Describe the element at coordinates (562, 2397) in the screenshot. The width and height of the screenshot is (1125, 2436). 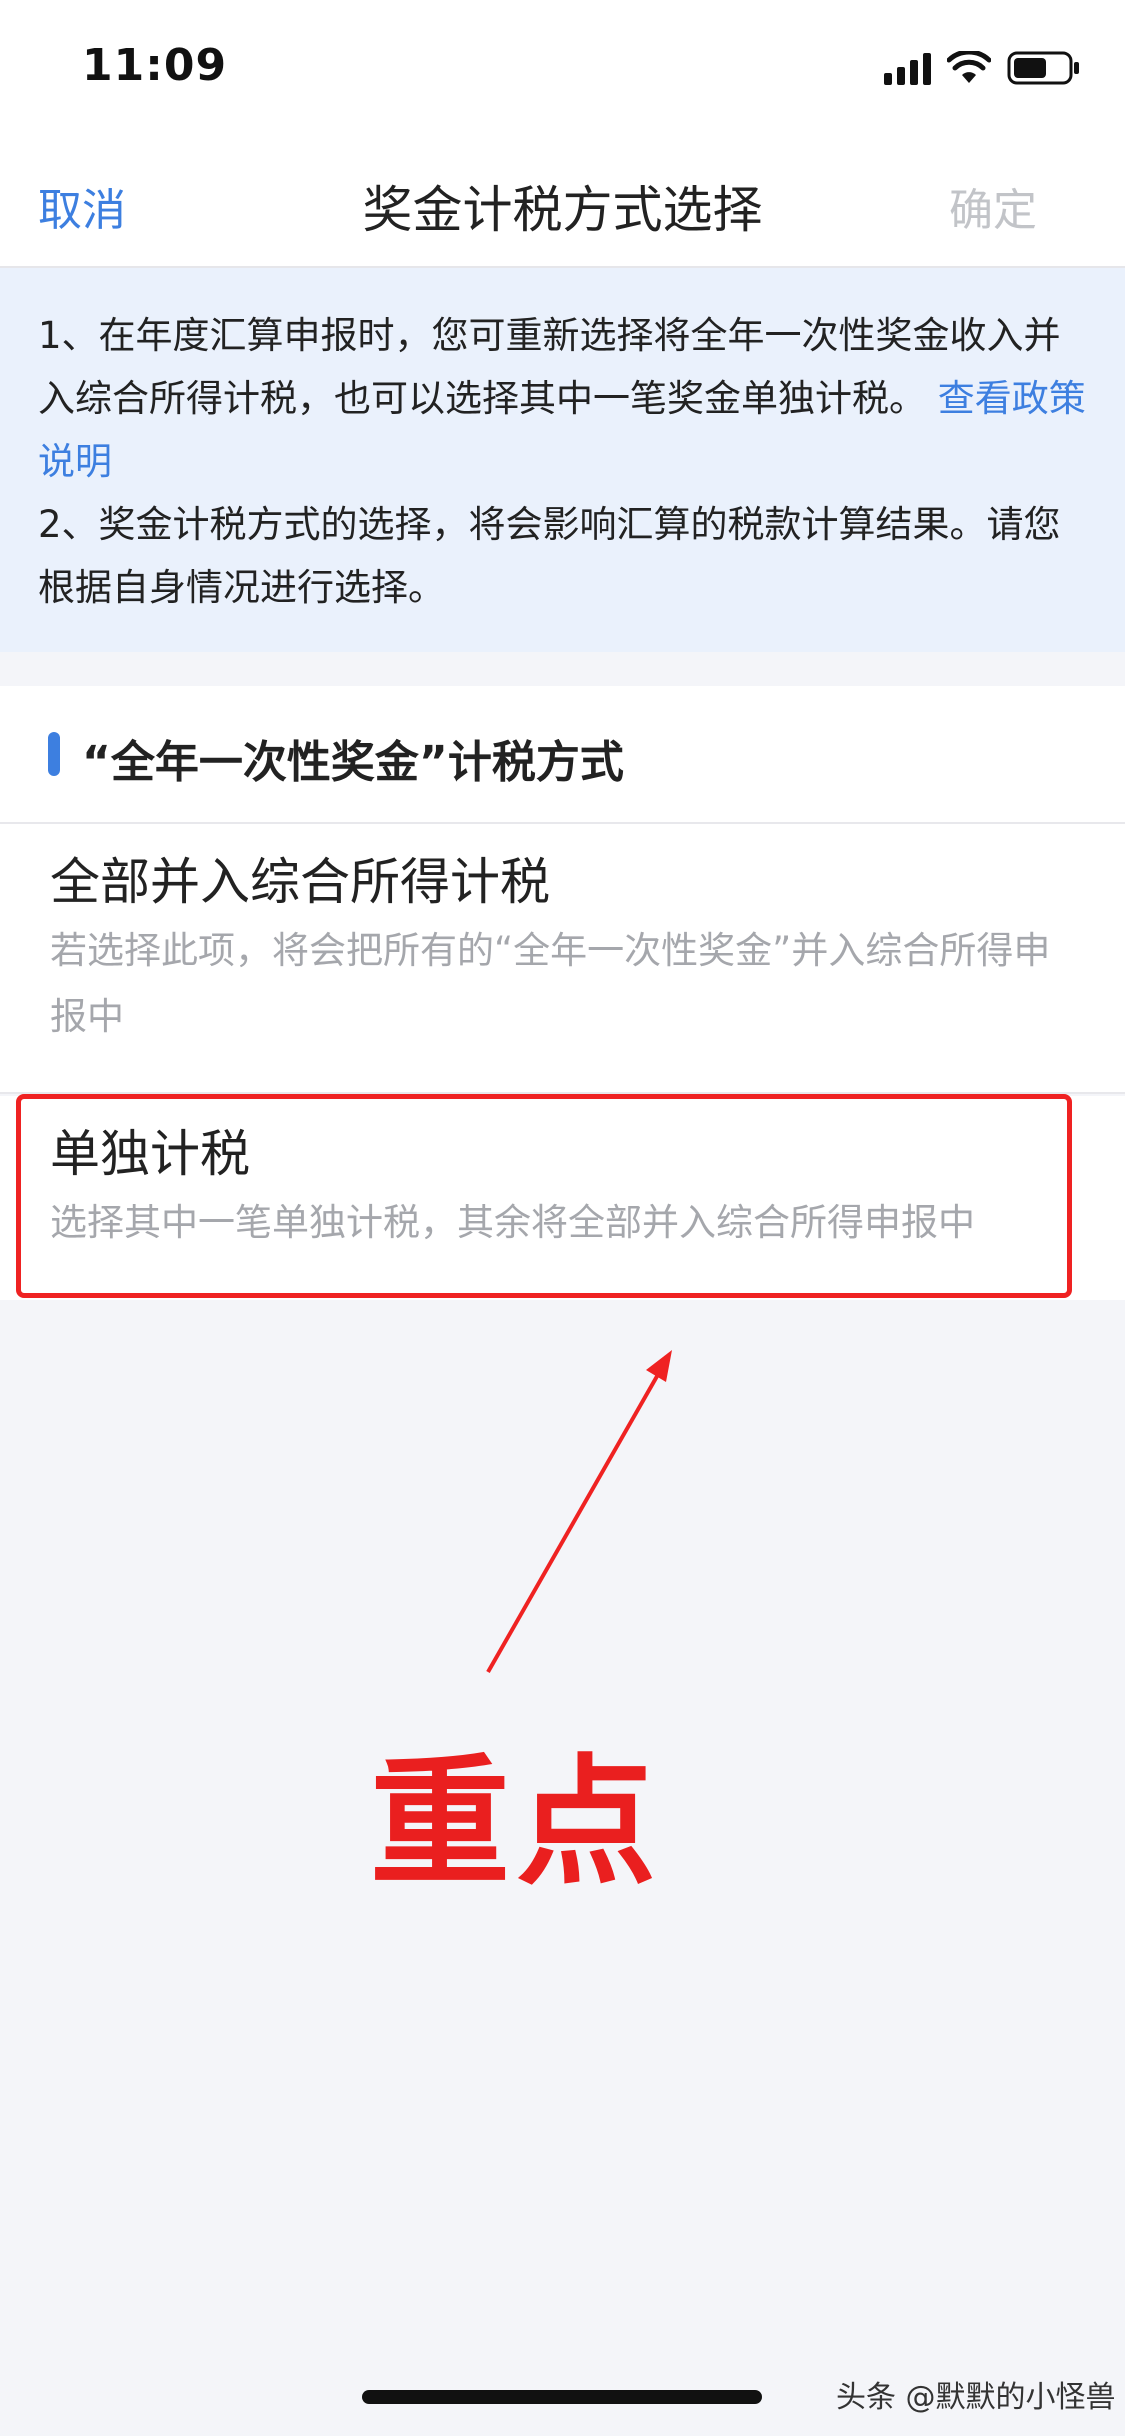
I see `home-indicator` at that location.